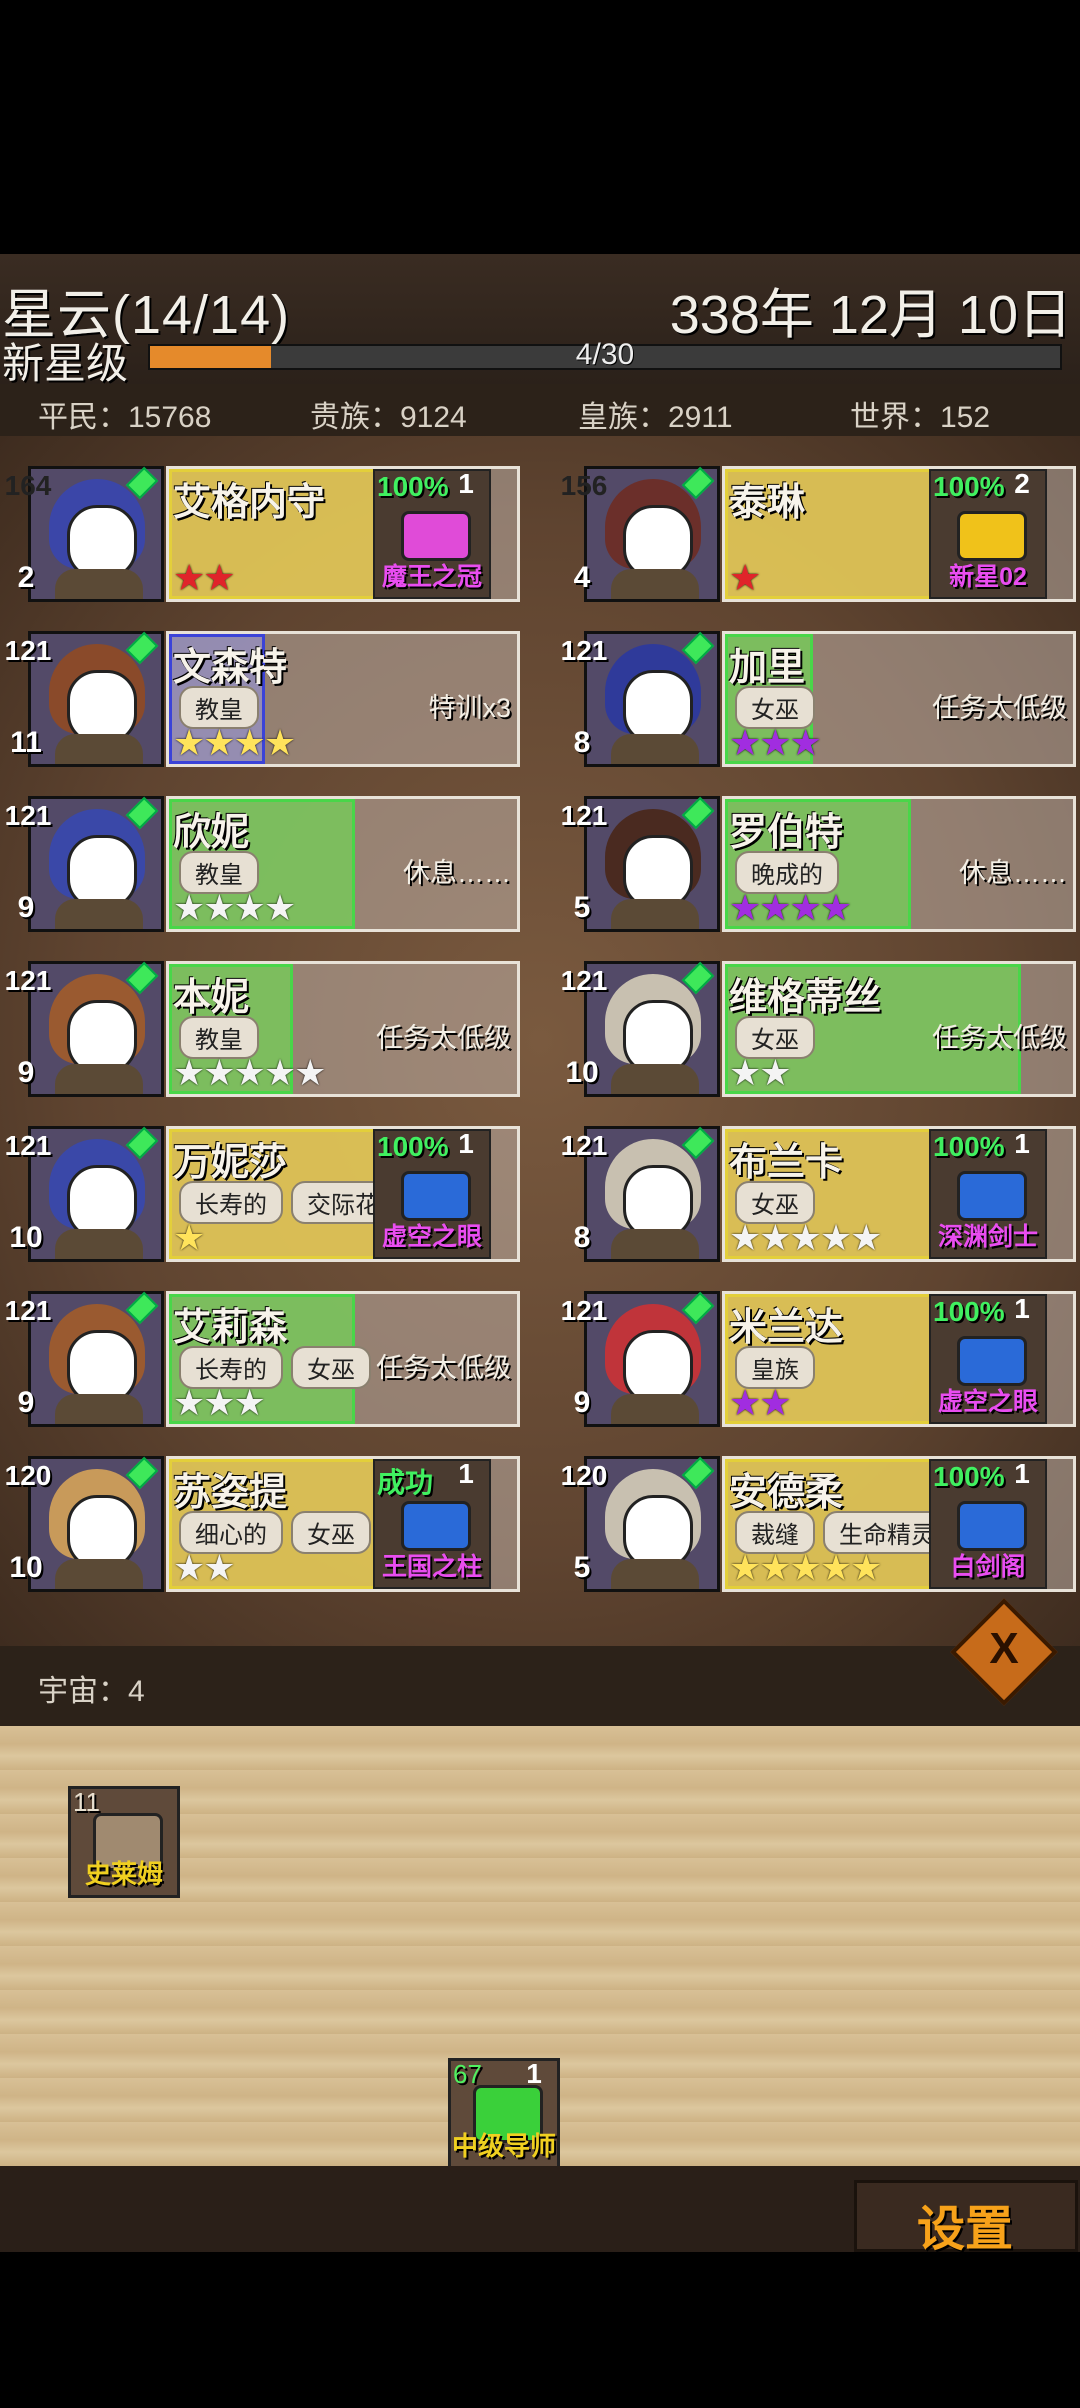  Describe the element at coordinates (65, 363) in the screenshot. I see `rank-label: 新星级` at that location.